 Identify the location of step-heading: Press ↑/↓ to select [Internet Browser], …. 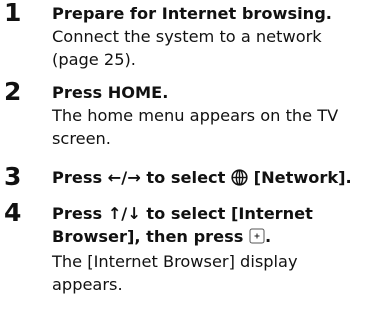
(207, 225).